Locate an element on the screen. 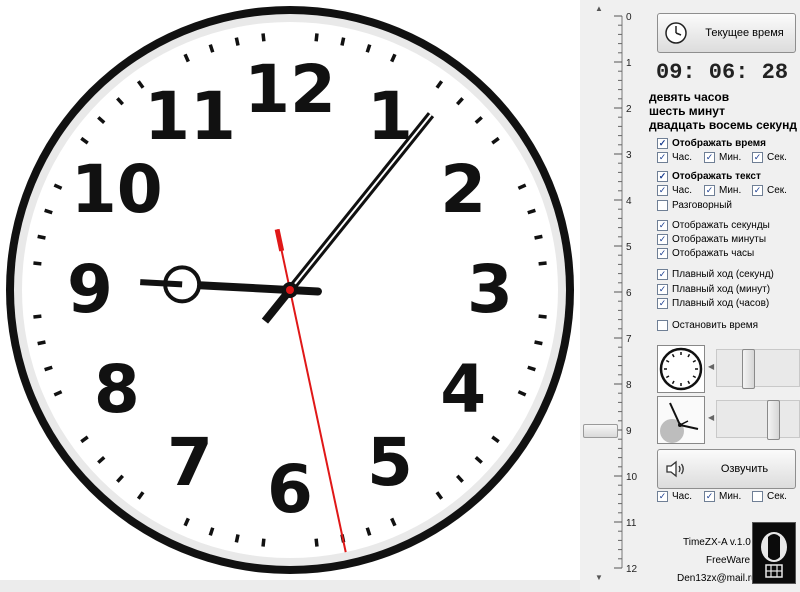 This screenshot has width=800, height=592. show-time-hours-checkbox: ✓ Час. is located at coordinates (674, 157).